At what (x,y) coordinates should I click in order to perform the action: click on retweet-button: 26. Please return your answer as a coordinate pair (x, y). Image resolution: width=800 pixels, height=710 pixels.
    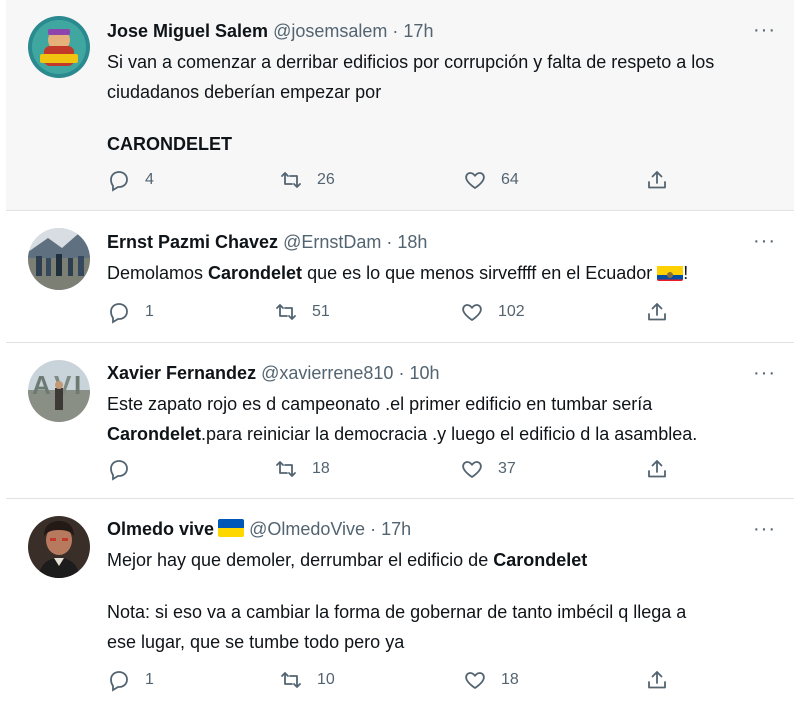
    Looking at the image, I should click on (307, 180).